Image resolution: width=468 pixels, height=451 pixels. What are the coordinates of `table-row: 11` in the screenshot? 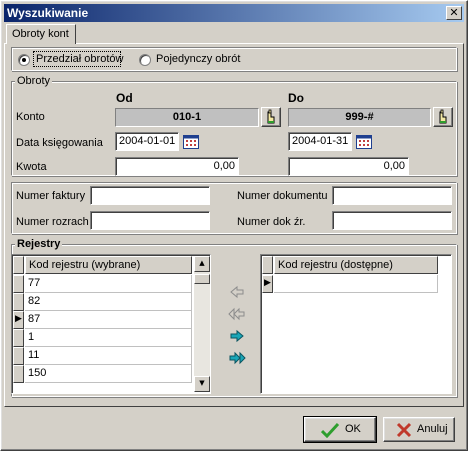 It's located at (108, 356).